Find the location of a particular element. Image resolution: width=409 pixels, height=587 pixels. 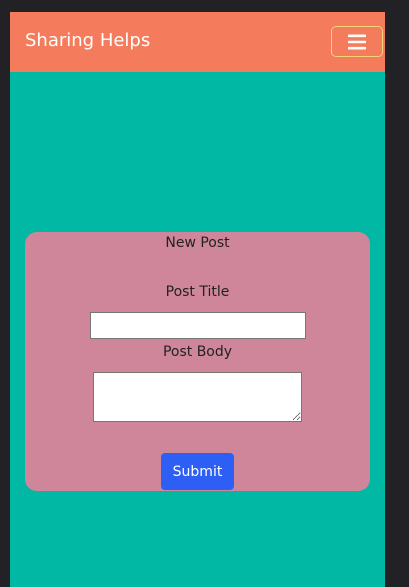

post-title-input is located at coordinates (198, 325).